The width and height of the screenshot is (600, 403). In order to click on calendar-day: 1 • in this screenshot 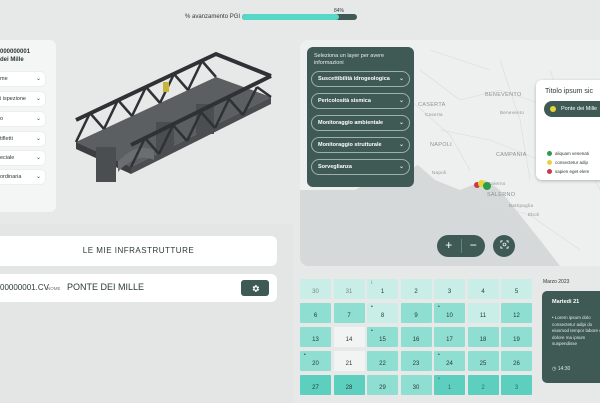, I will do `click(449, 385)`.